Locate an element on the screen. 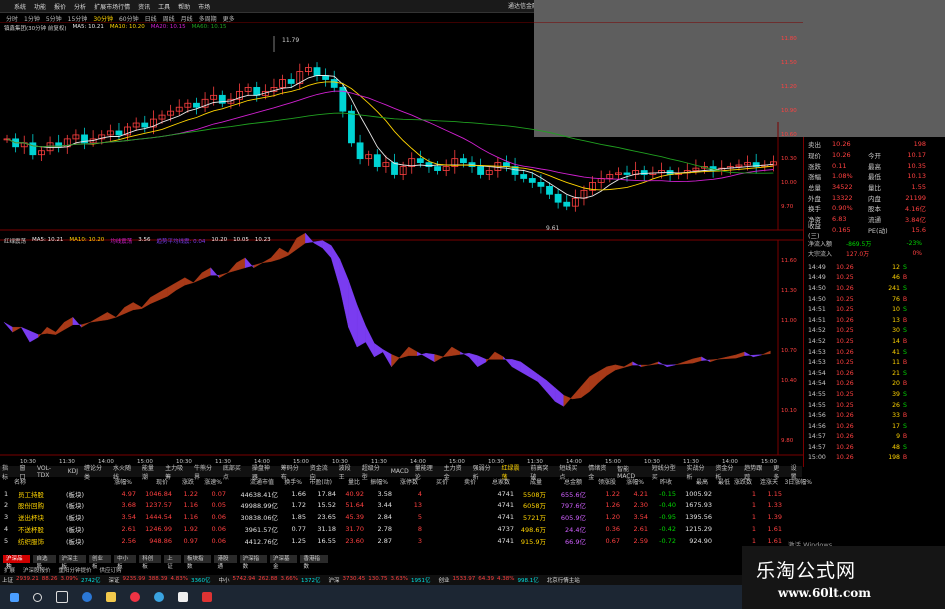 The image size is (945, 609). flow-label: 大宗流入 is located at coordinates (820, 255).